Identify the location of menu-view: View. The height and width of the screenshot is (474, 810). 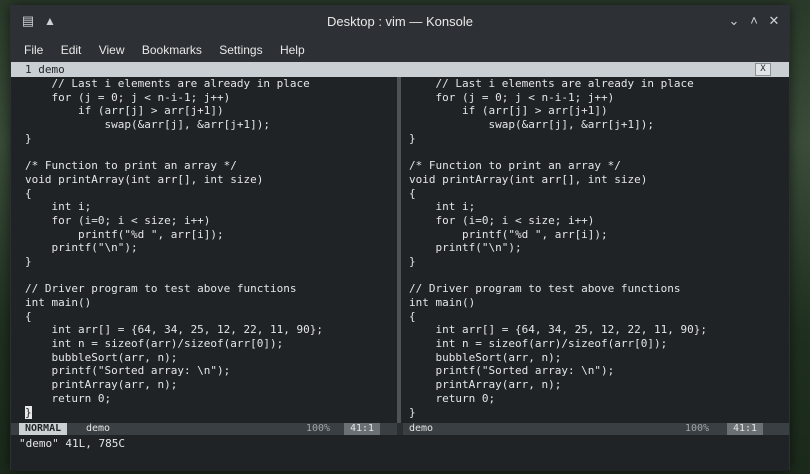
(112, 50).